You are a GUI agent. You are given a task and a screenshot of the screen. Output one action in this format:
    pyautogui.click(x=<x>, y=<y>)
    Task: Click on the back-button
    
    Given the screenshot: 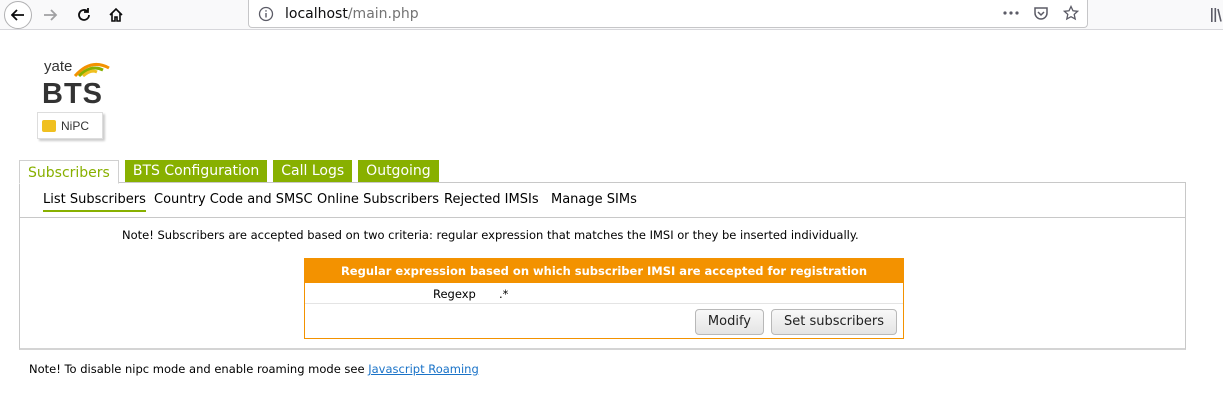 What is the action you would take?
    pyautogui.click(x=18, y=15)
    